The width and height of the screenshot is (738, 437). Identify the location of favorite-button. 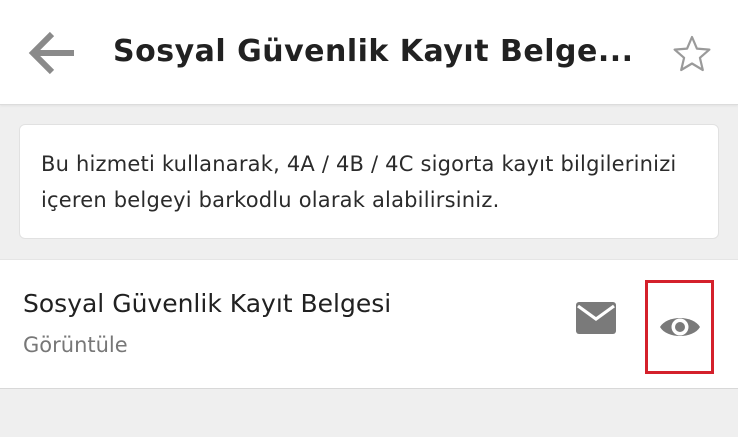
(692, 54).